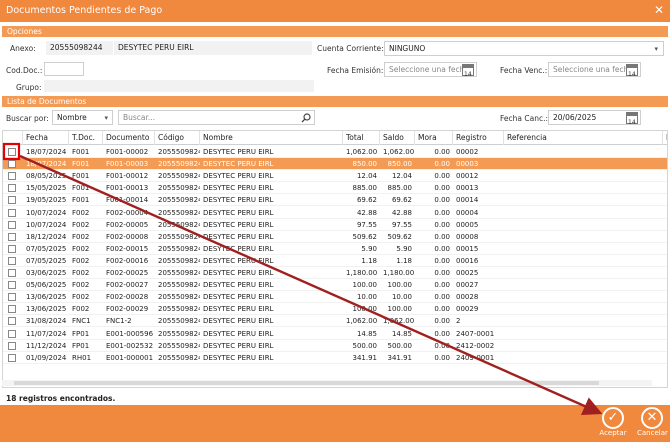 The height and width of the screenshot is (442, 670). Describe the element at coordinates (82, 117) in the screenshot. I see `buscar-por-select: Nombre ▾` at that location.